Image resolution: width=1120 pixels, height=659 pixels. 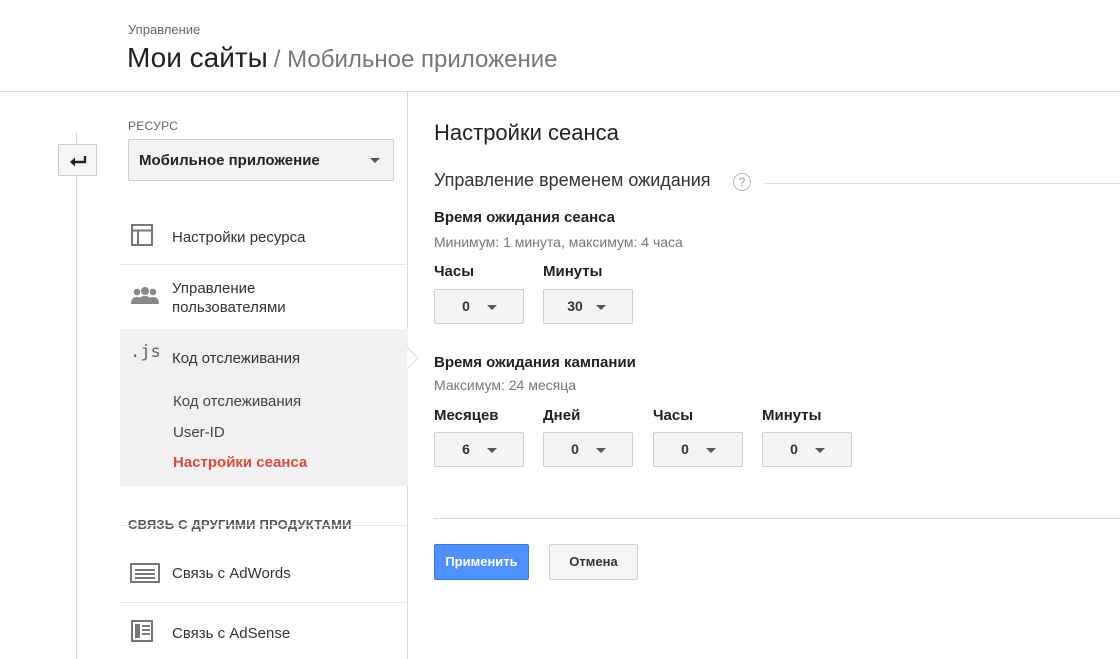 What do you see at coordinates (698, 449) in the screenshot?
I see `campaign-hours-select: 0` at bounding box center [698, 449].